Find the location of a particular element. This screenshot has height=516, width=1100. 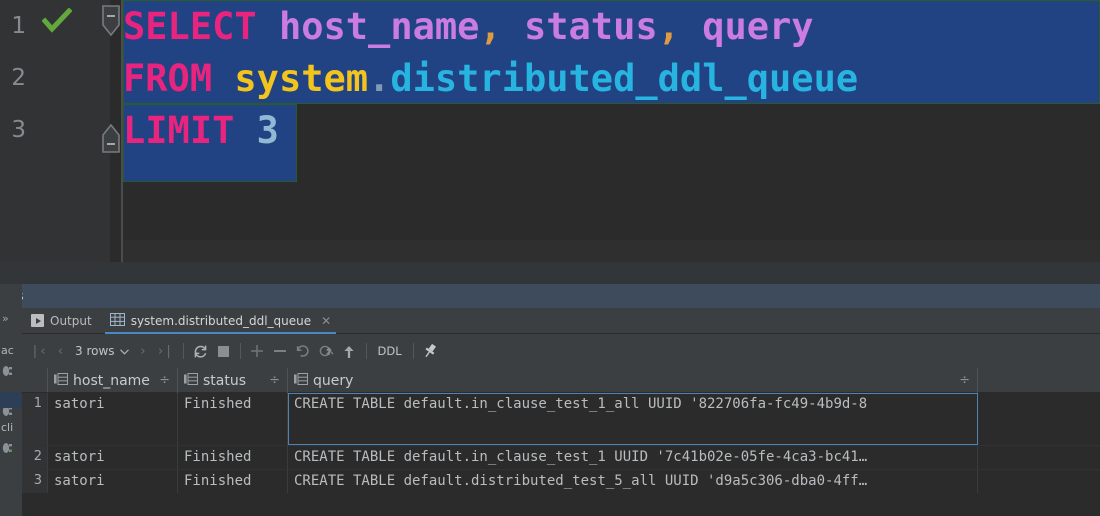

token-keyword: LIMIT is located at coordinates (179, 130).